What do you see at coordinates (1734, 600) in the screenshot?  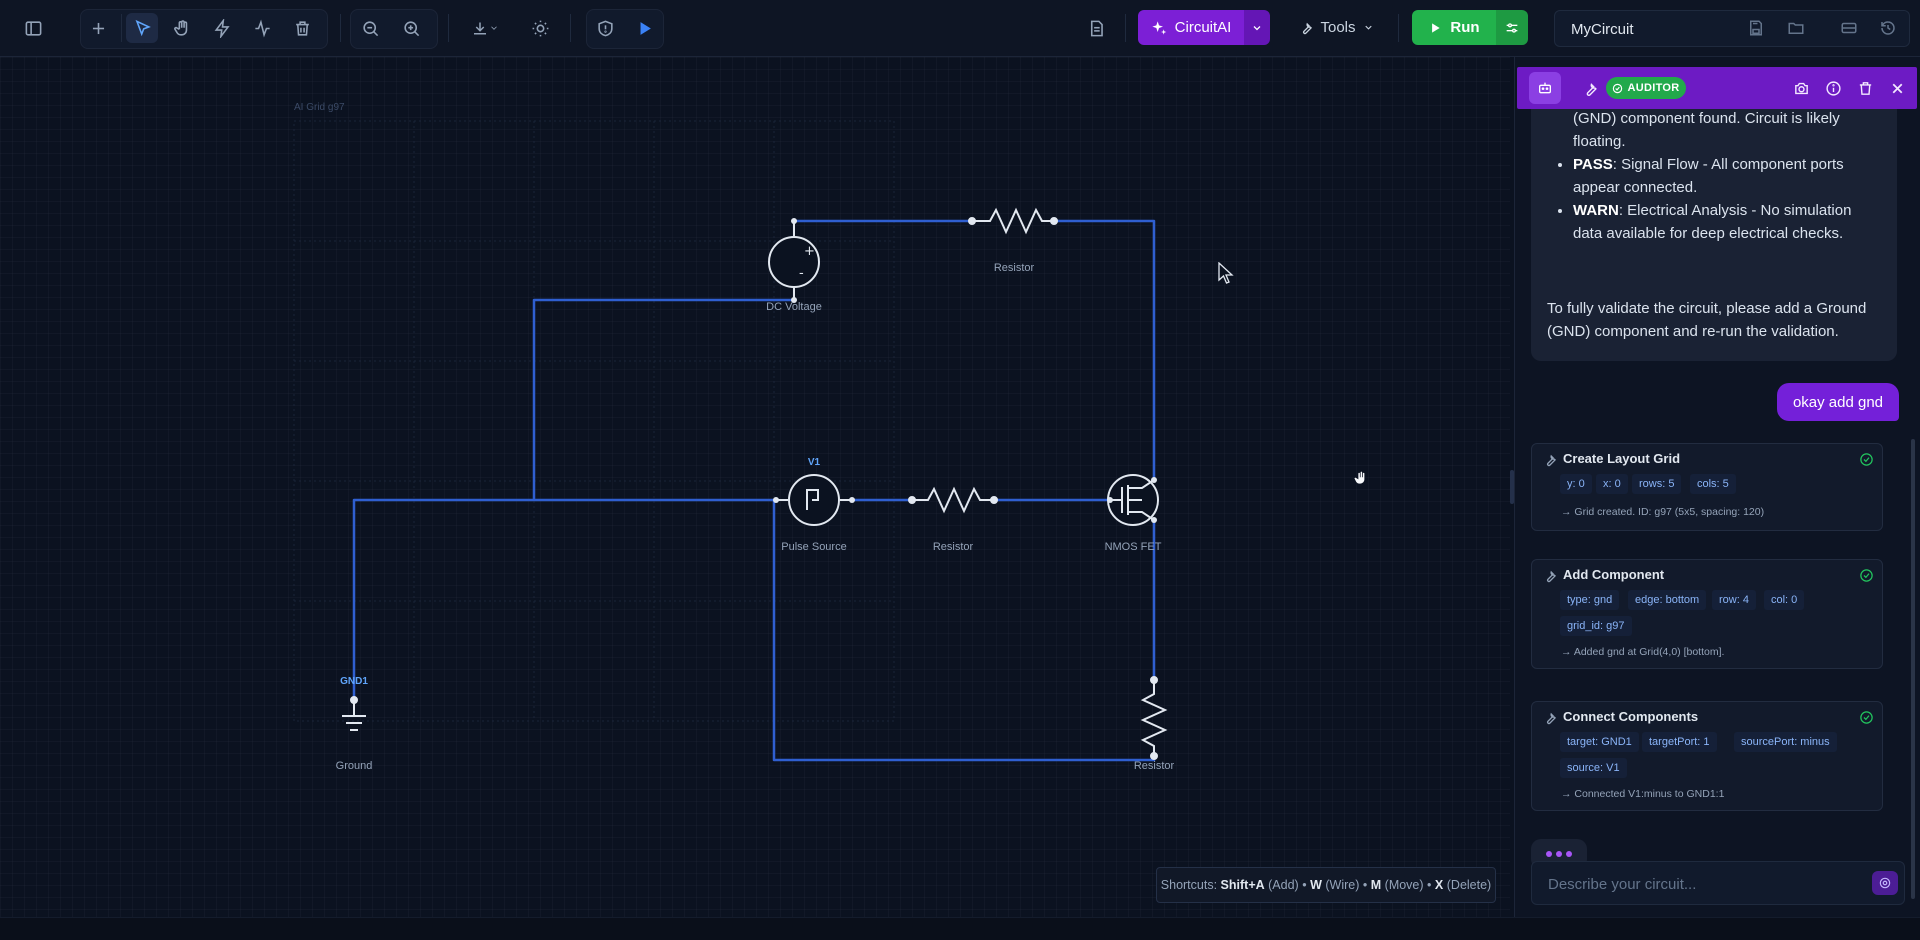 I see `tool-param: row: 4` at bounding box center [1734, 600].